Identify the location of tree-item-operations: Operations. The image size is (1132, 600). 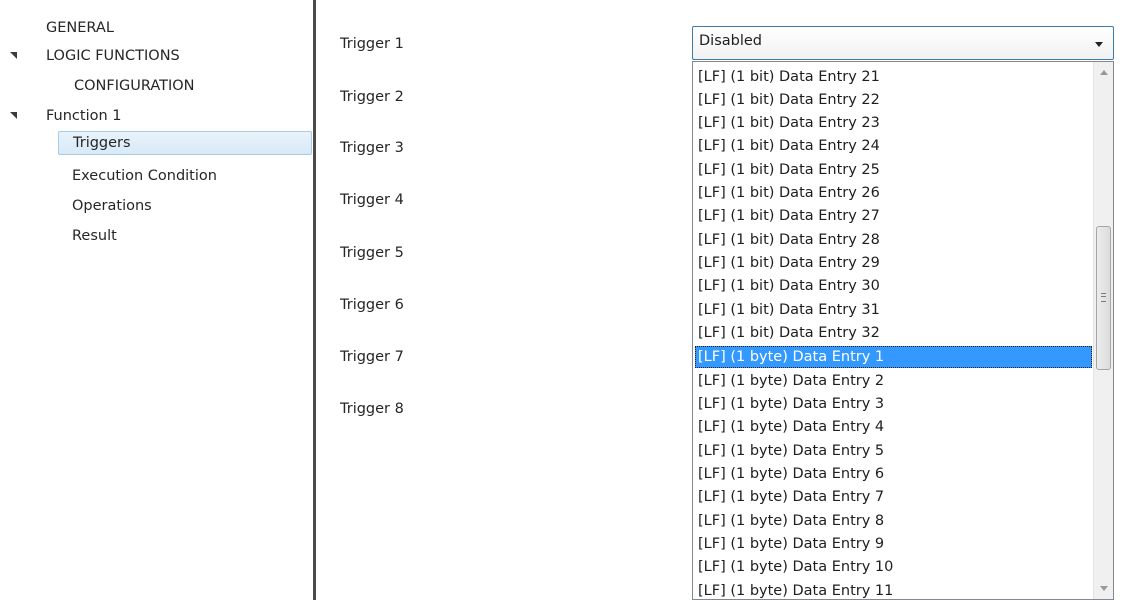
(112, 206).